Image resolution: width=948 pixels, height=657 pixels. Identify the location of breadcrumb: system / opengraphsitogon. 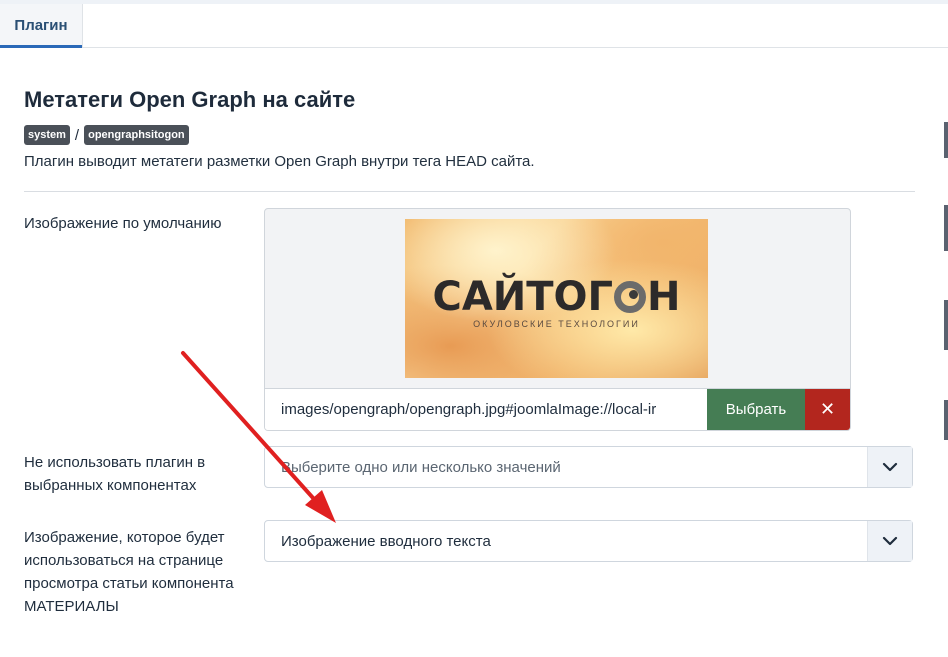
(106, 135).